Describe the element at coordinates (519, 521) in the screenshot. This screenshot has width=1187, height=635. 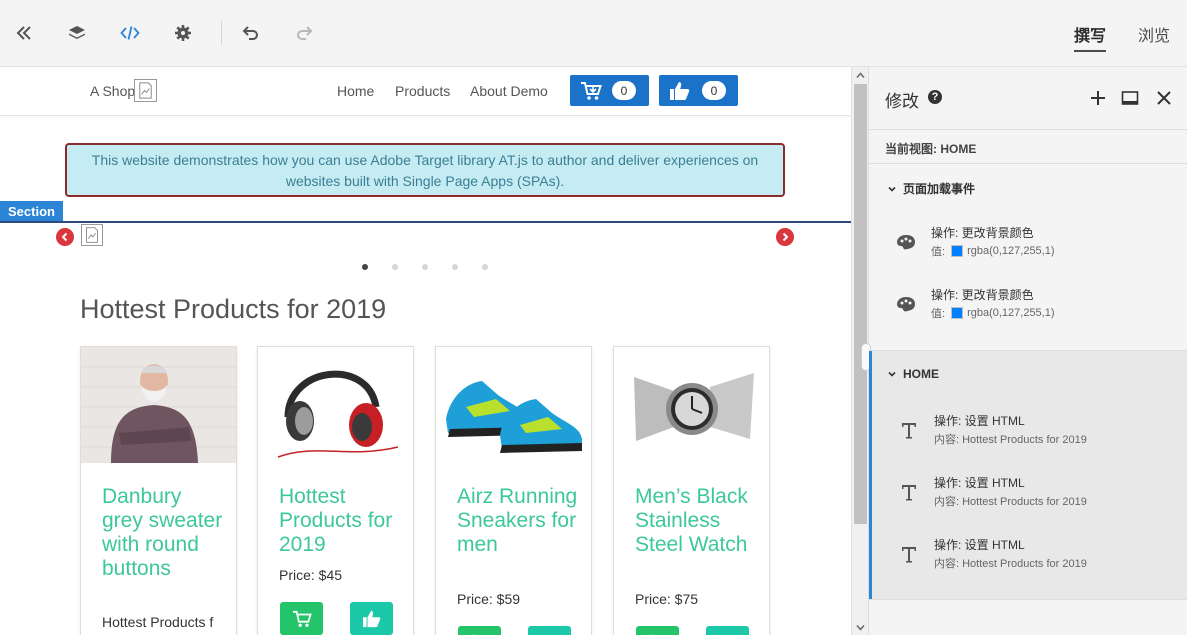
I see `product-name: Airz Running Sneakers for men` at that location.